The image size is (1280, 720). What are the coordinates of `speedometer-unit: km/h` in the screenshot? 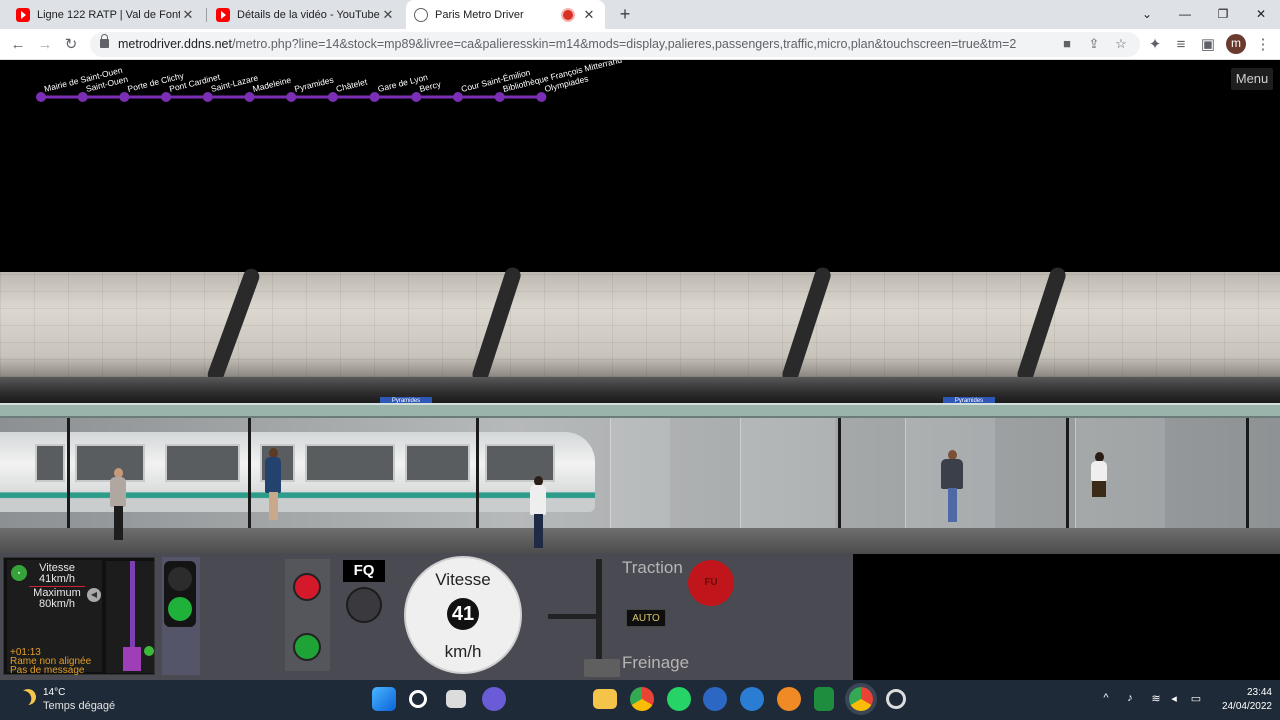 It's located at (463, 651).